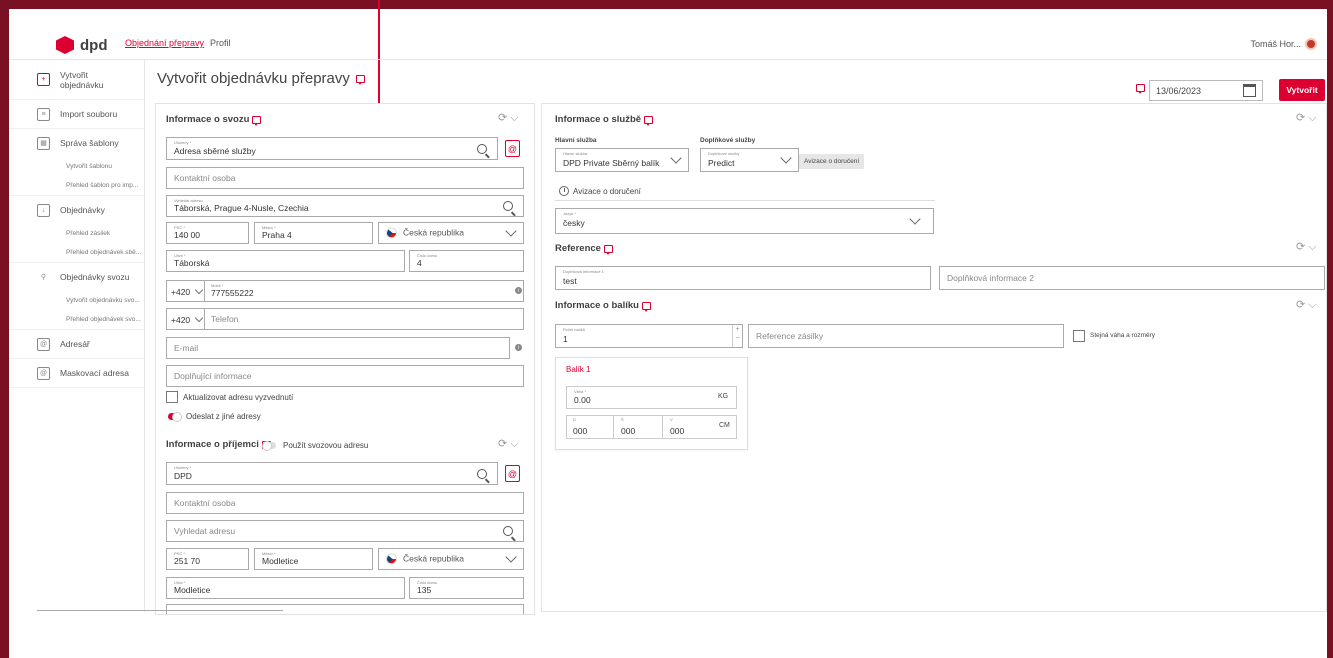  I want to click on calendar-icon, so click(1249, 90).